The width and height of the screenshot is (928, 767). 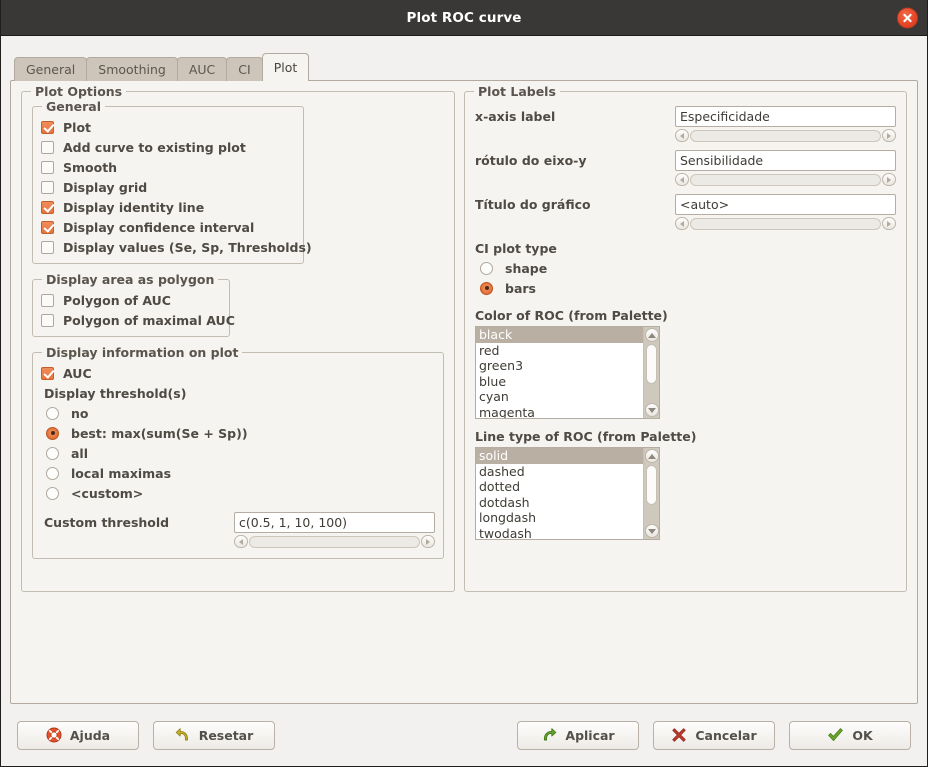 What do you see at coordinates (685, 268) in the screenshot?
I see `radio-row-ci-shape: shape` at bounding box center [685, 268].